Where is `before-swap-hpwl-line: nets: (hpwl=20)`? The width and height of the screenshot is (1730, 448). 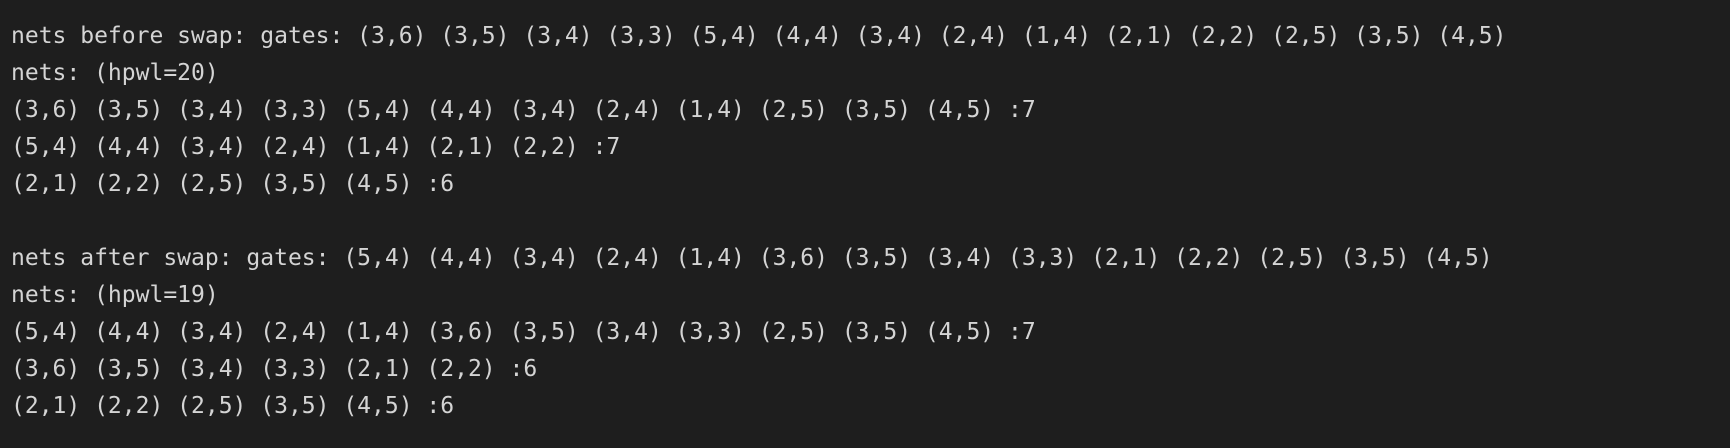 before-swap-hpwl-line: nets: (hpwl=20) is located at coordinates (115, 73).